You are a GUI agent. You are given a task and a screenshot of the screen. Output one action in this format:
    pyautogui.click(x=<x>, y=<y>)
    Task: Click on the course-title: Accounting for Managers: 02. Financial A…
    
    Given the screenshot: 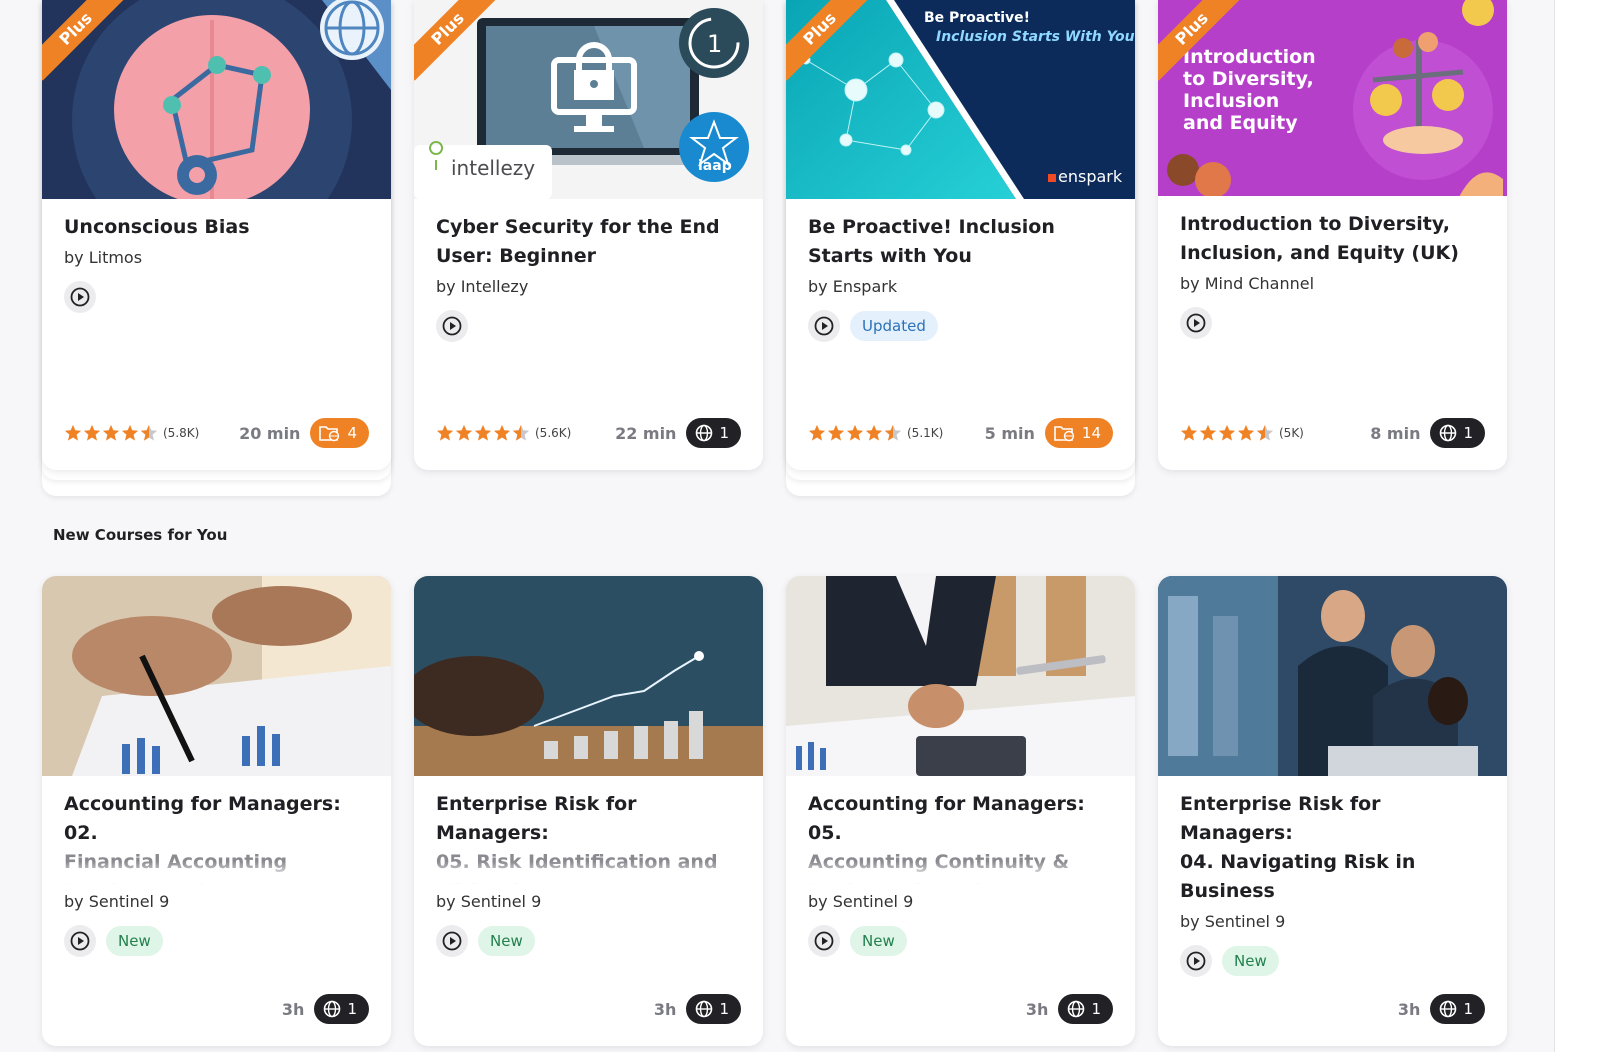 What is the action you would take?
    pyautogui.click(x=216, y=837)
    